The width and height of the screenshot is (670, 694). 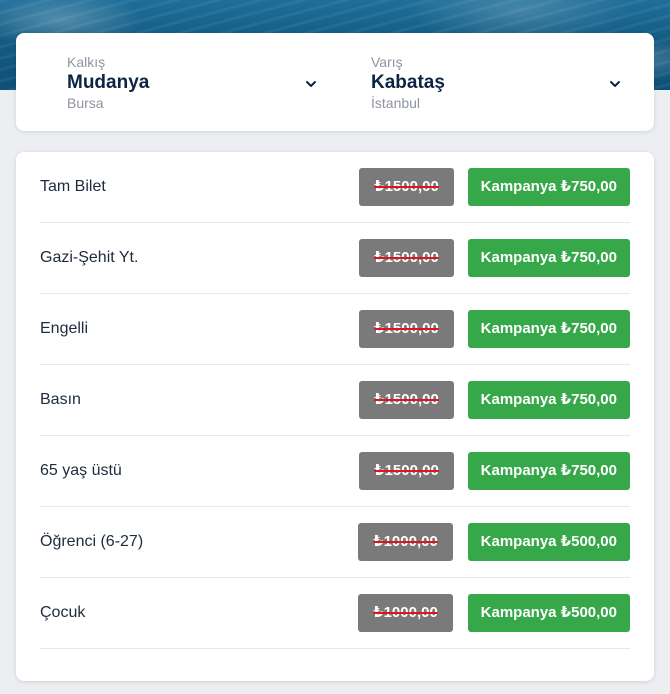 I want to click on arrival-region: İstanbul, so click(x=396, y=103).